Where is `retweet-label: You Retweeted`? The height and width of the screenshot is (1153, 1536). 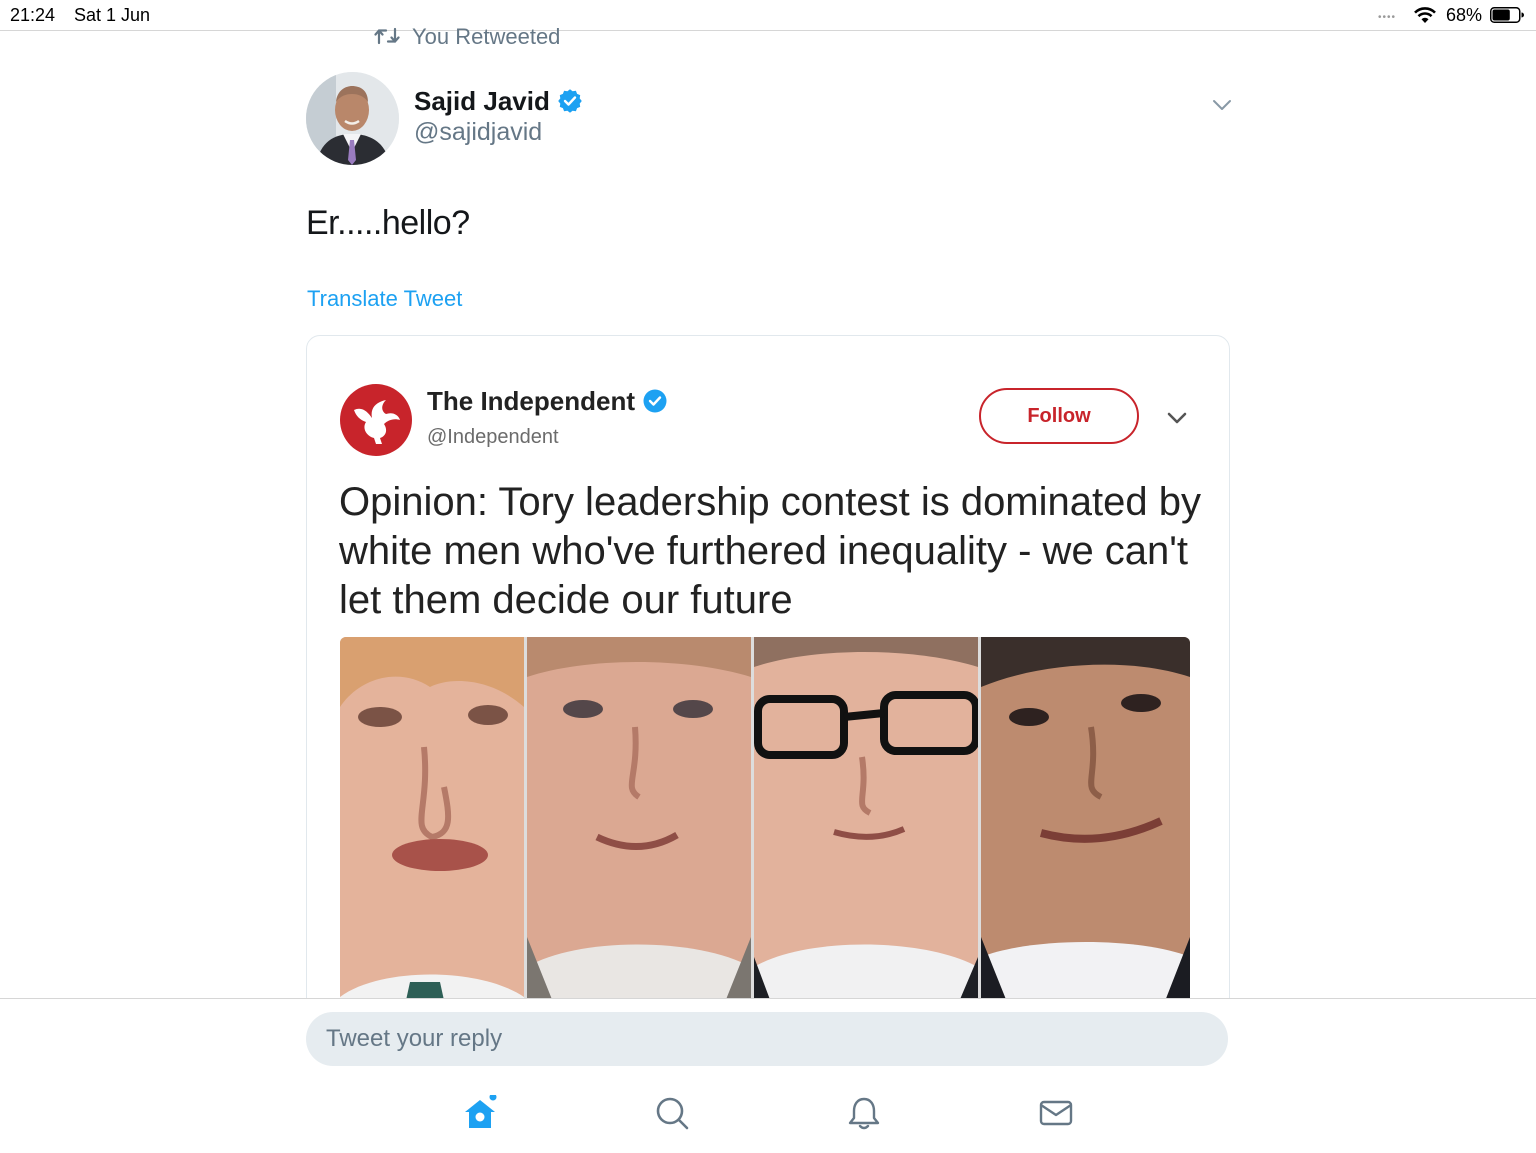 retweet-label: You Retweeted is located at coordinates (486, 36).